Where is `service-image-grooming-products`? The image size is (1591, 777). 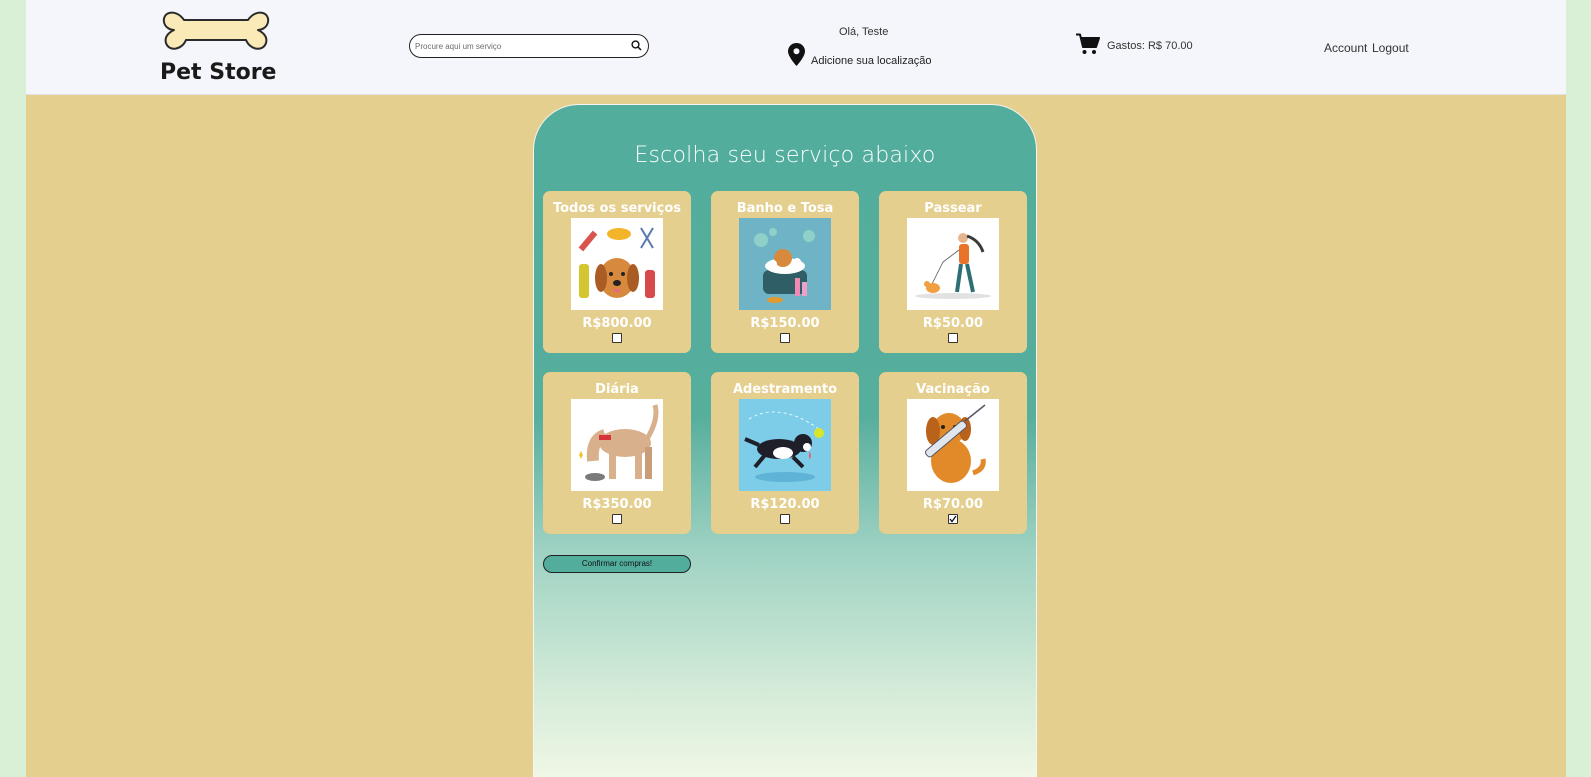 service-image-grooming-products is located at coordinates (617, 264).